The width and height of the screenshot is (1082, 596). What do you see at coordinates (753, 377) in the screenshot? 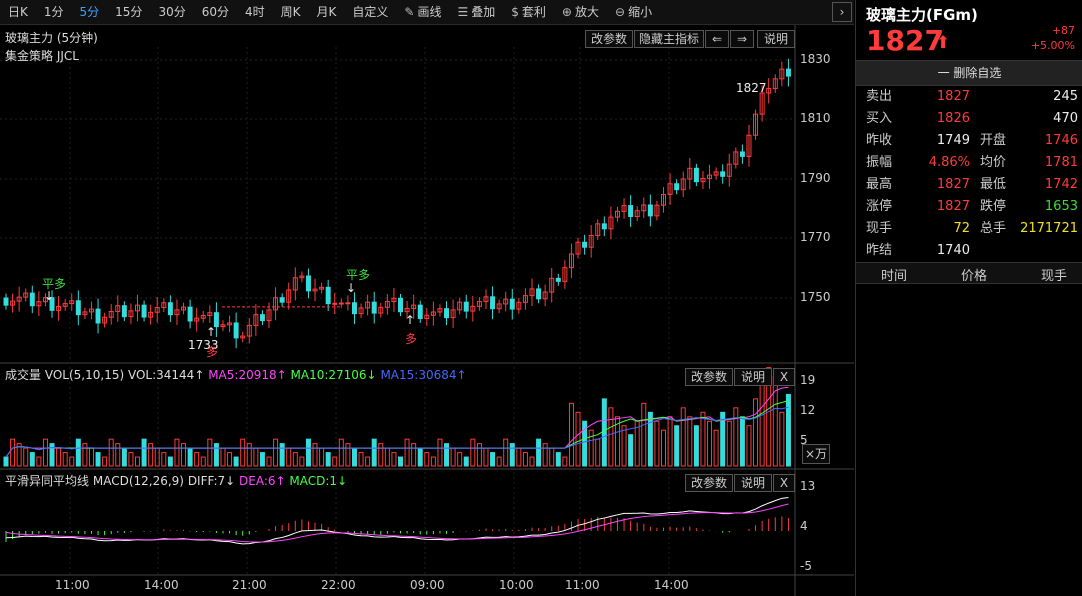
I see `volume-help-button: 说明` at bounding box center [753, 377].